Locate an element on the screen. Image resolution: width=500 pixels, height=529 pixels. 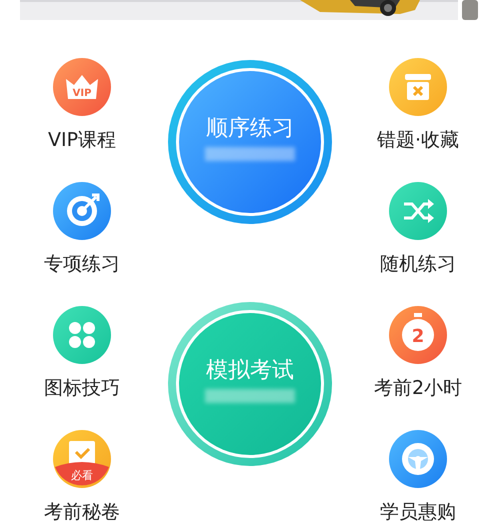
shuffle-icon is located at coordinates (418, 211).